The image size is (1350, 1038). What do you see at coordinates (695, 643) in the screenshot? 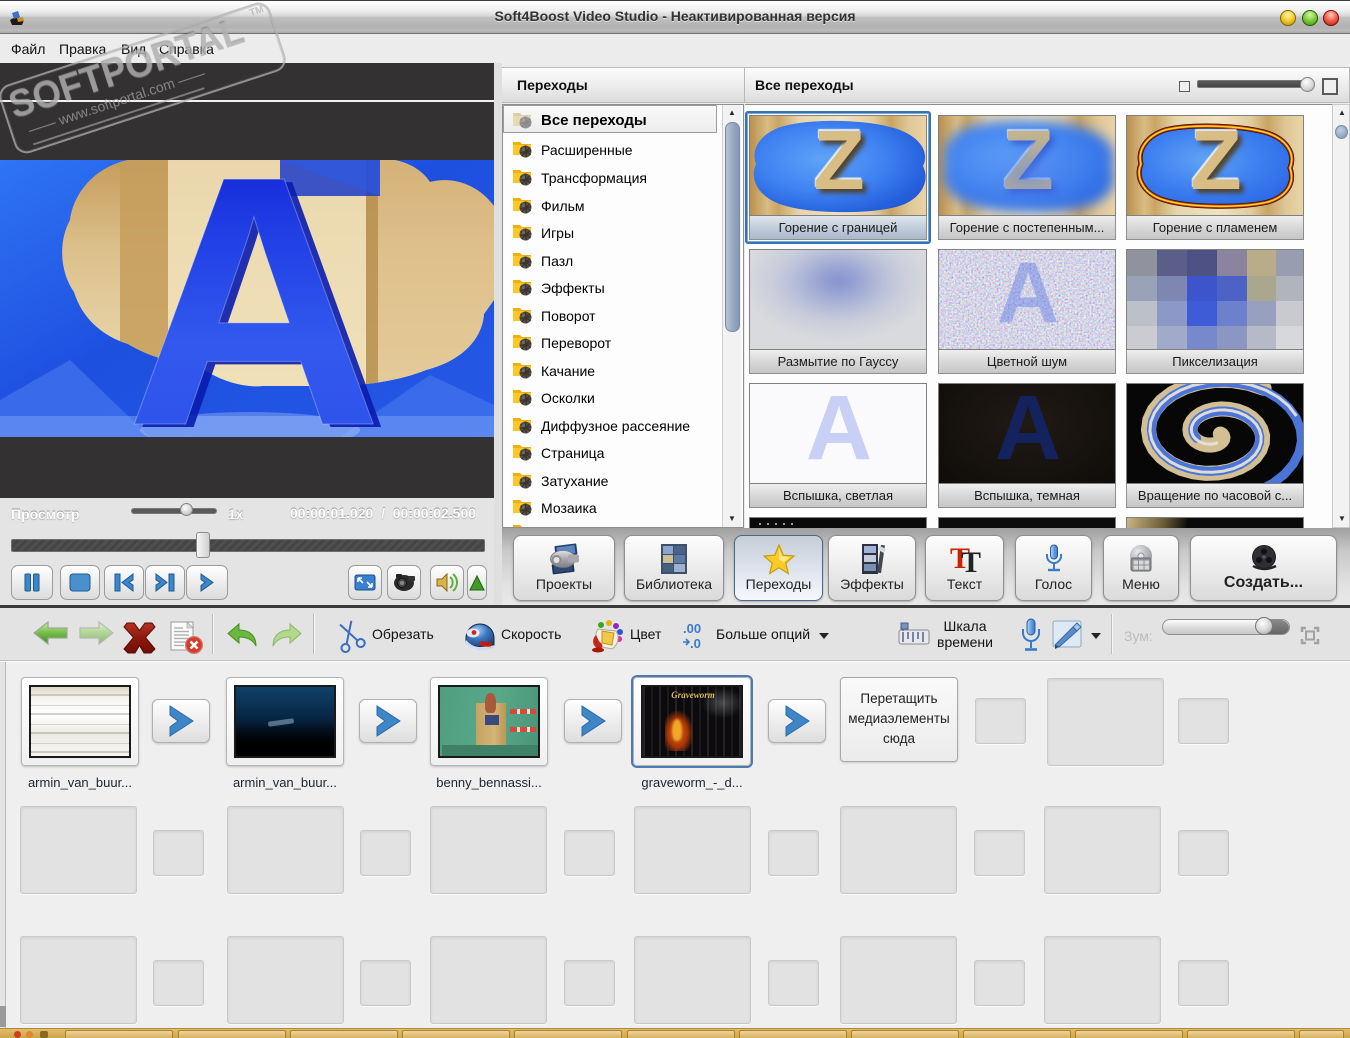
I see `svg-text: .0` at bounding box center [695, 643].